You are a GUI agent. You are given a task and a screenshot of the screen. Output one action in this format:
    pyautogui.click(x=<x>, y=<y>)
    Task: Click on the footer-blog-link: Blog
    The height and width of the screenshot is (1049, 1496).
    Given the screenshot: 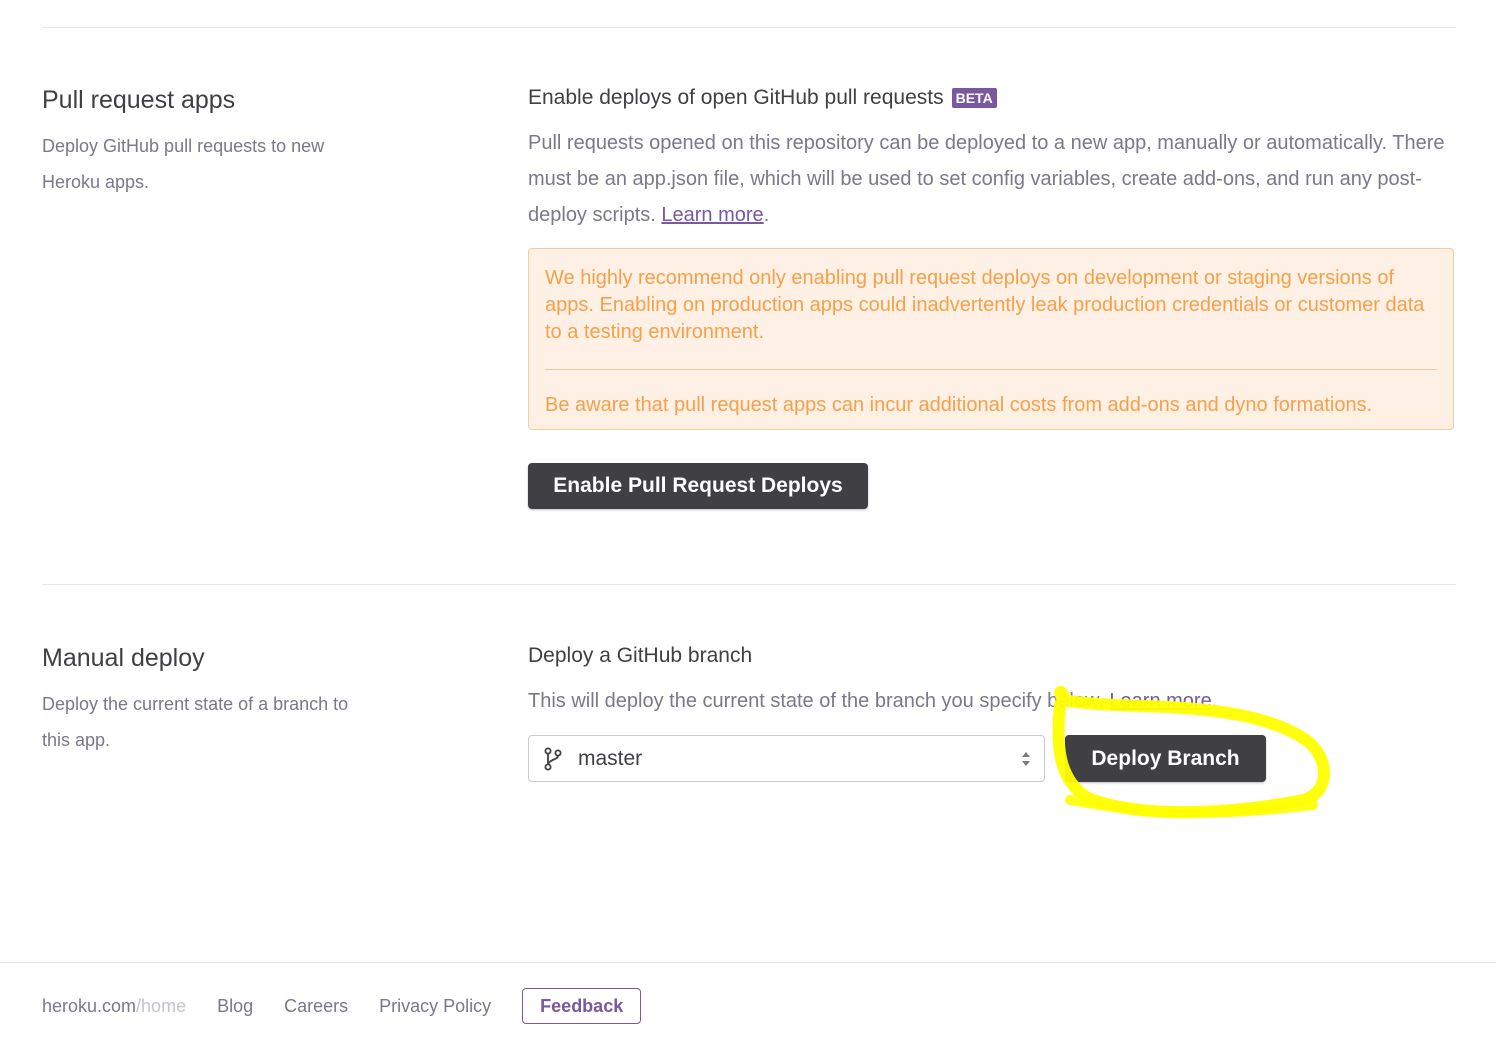 What is the action you would take?
    pyautogui.click(x=235, y=1006)
    